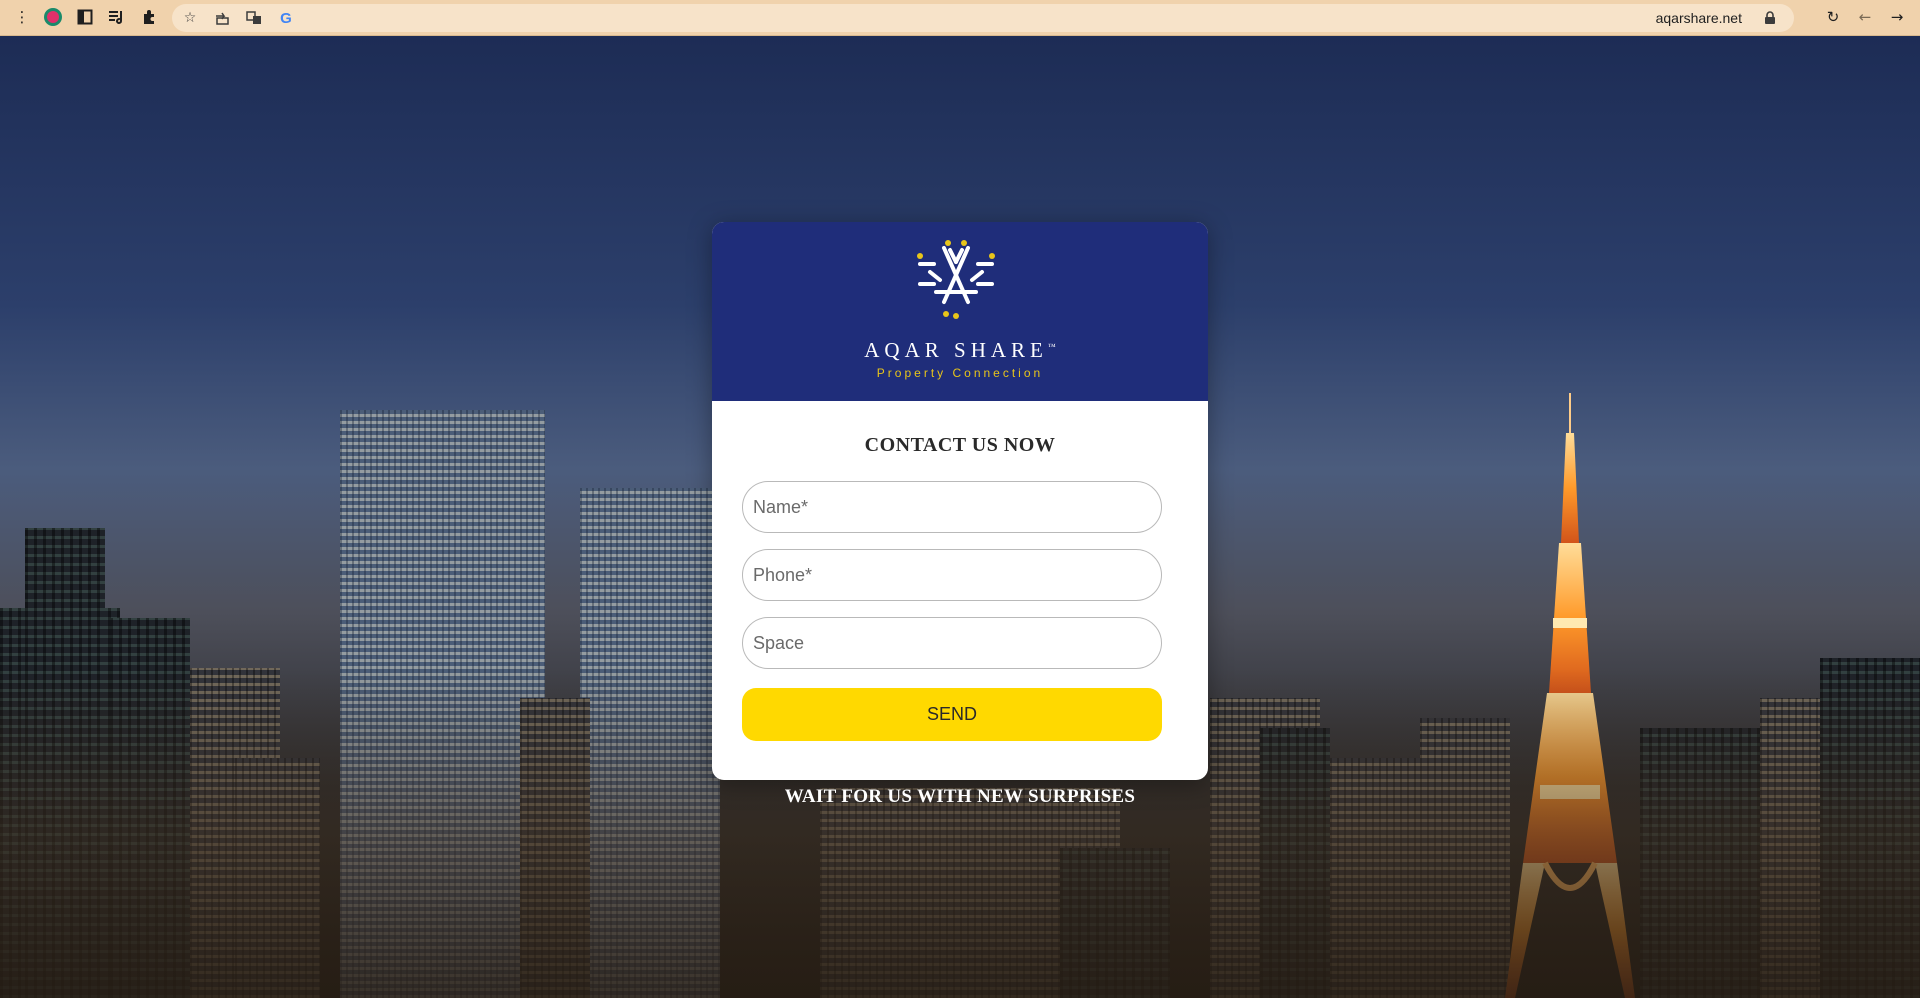  What do you see at coordinates (952, 575) in the screenshot?
I see `phone-input` at bounding box center [952, 575].